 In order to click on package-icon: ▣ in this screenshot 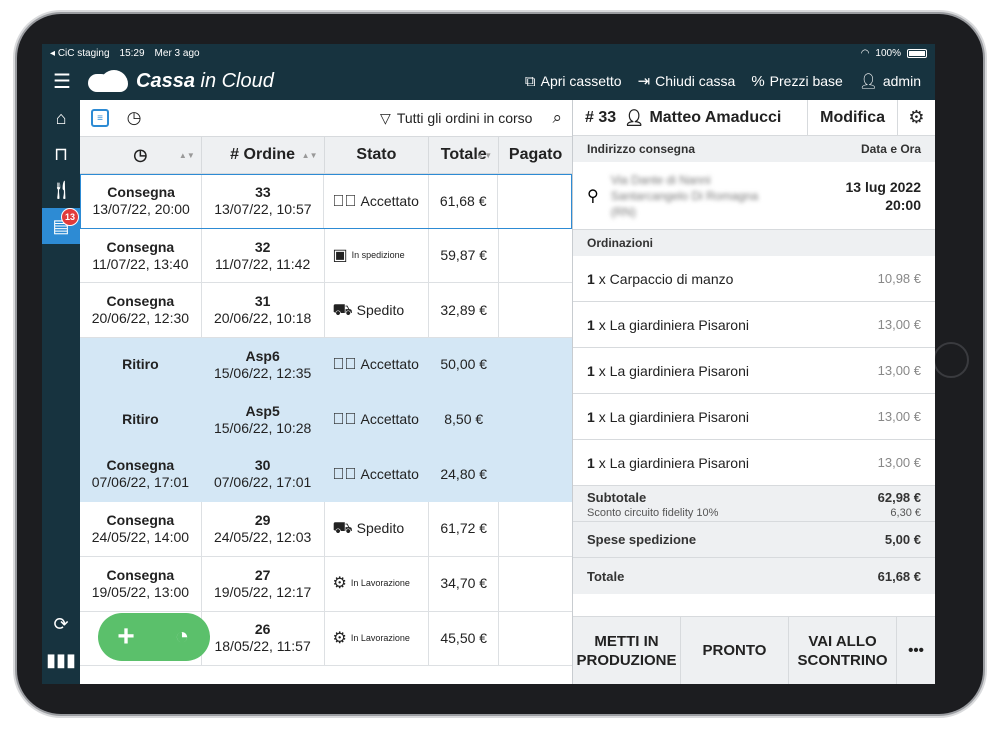, I will do `click(340, 256)`.